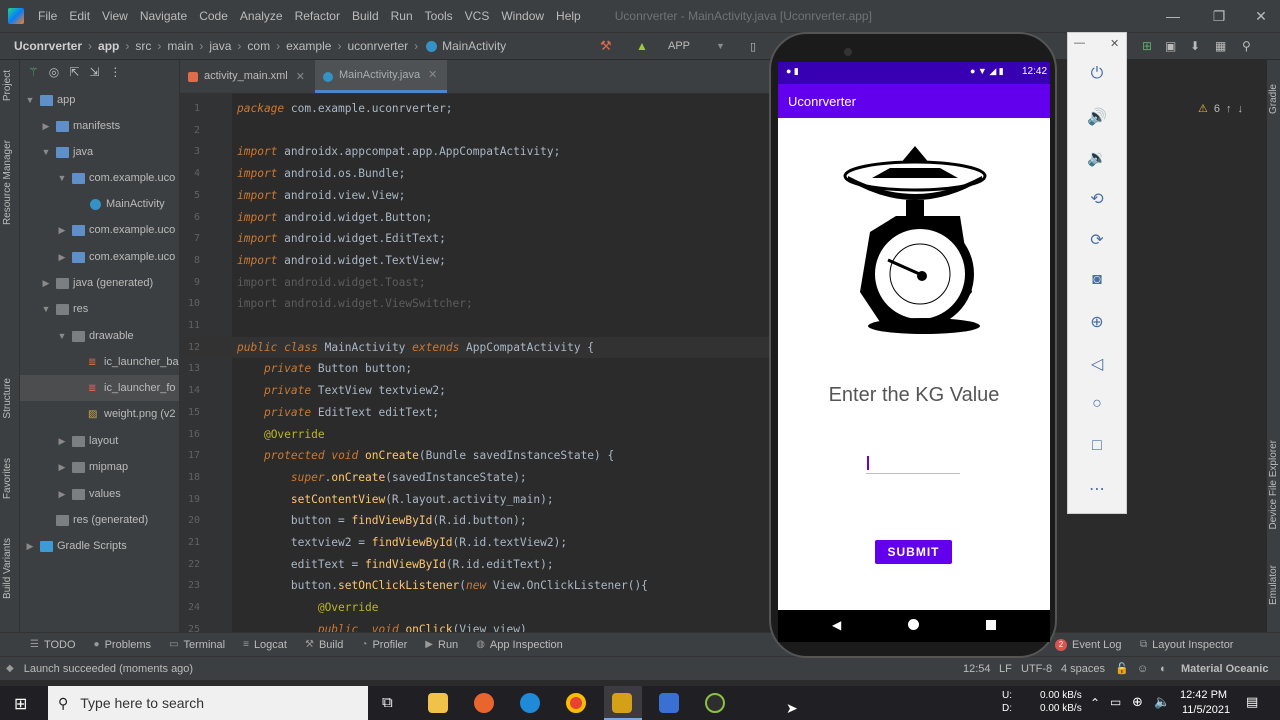 The image size is (1280, 720). What do you see at coordinates (1036, 669) in the screenshot?
I see `file-encoding: UTF-8` at bounding box center [1036, 669].